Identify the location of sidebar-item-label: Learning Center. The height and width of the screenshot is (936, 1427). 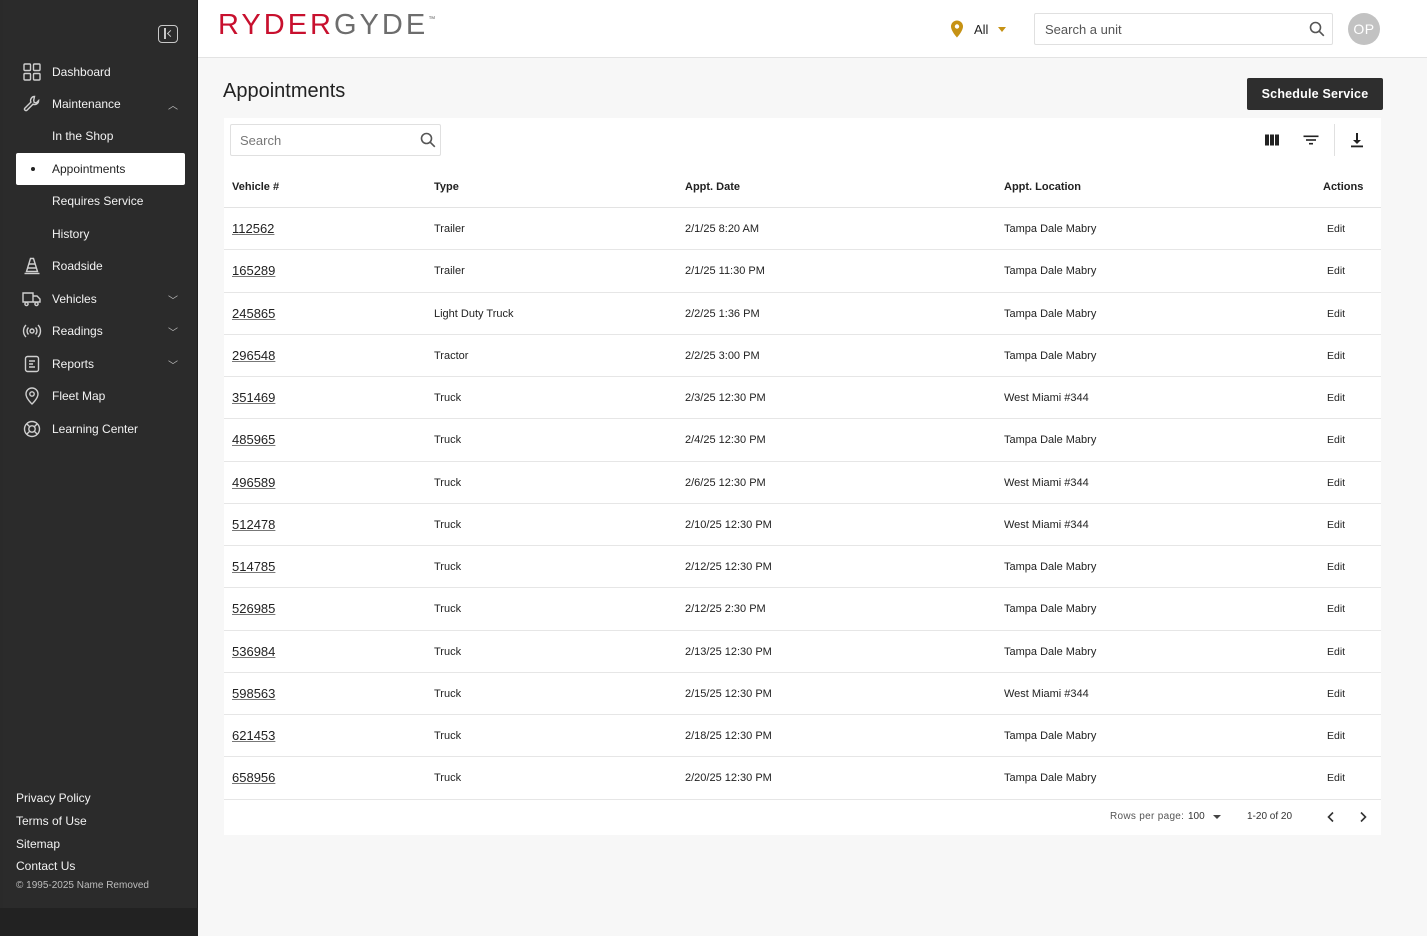
(95, 429).